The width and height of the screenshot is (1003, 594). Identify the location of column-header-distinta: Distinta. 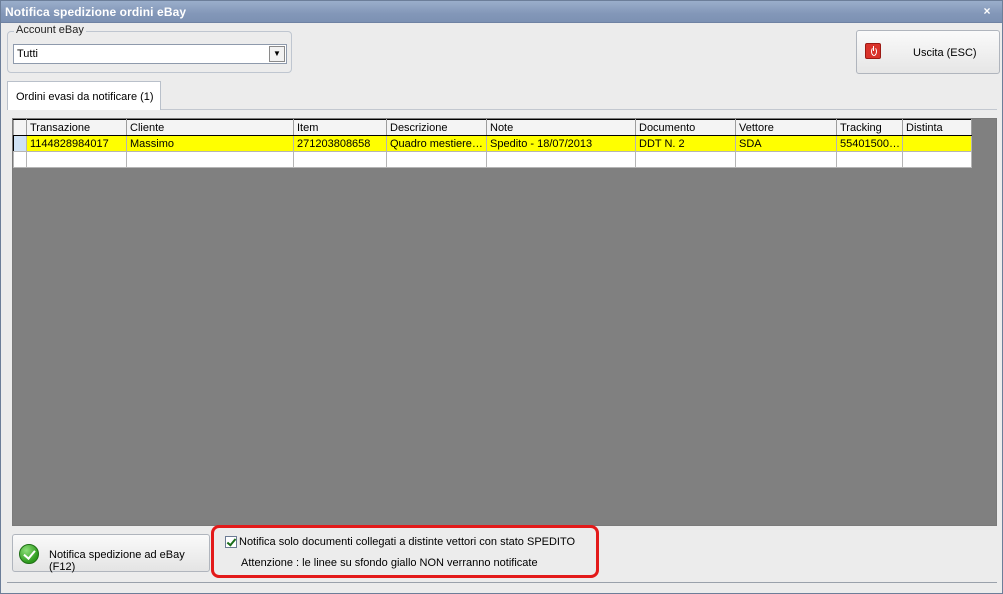
(937, 127).